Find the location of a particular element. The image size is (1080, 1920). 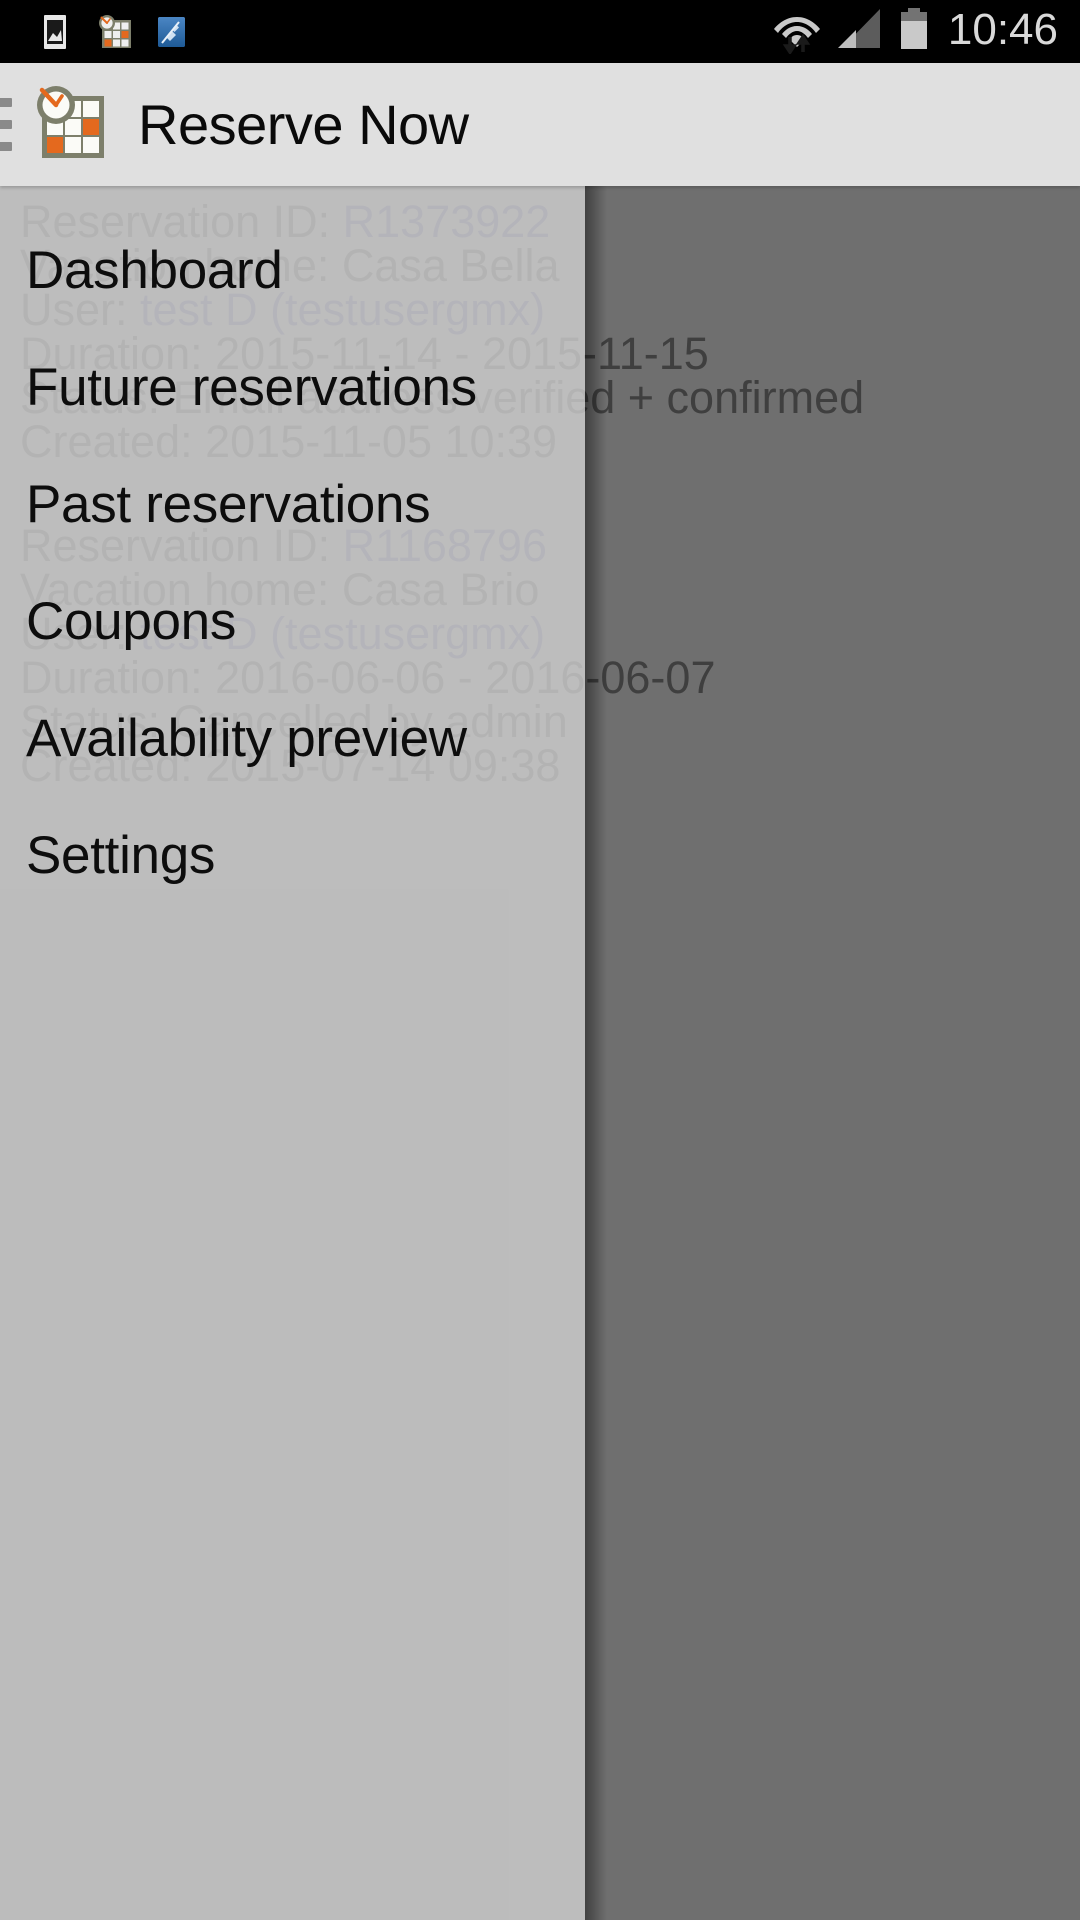

reserve-now-logo-icon is located at coordinates (70, 125).